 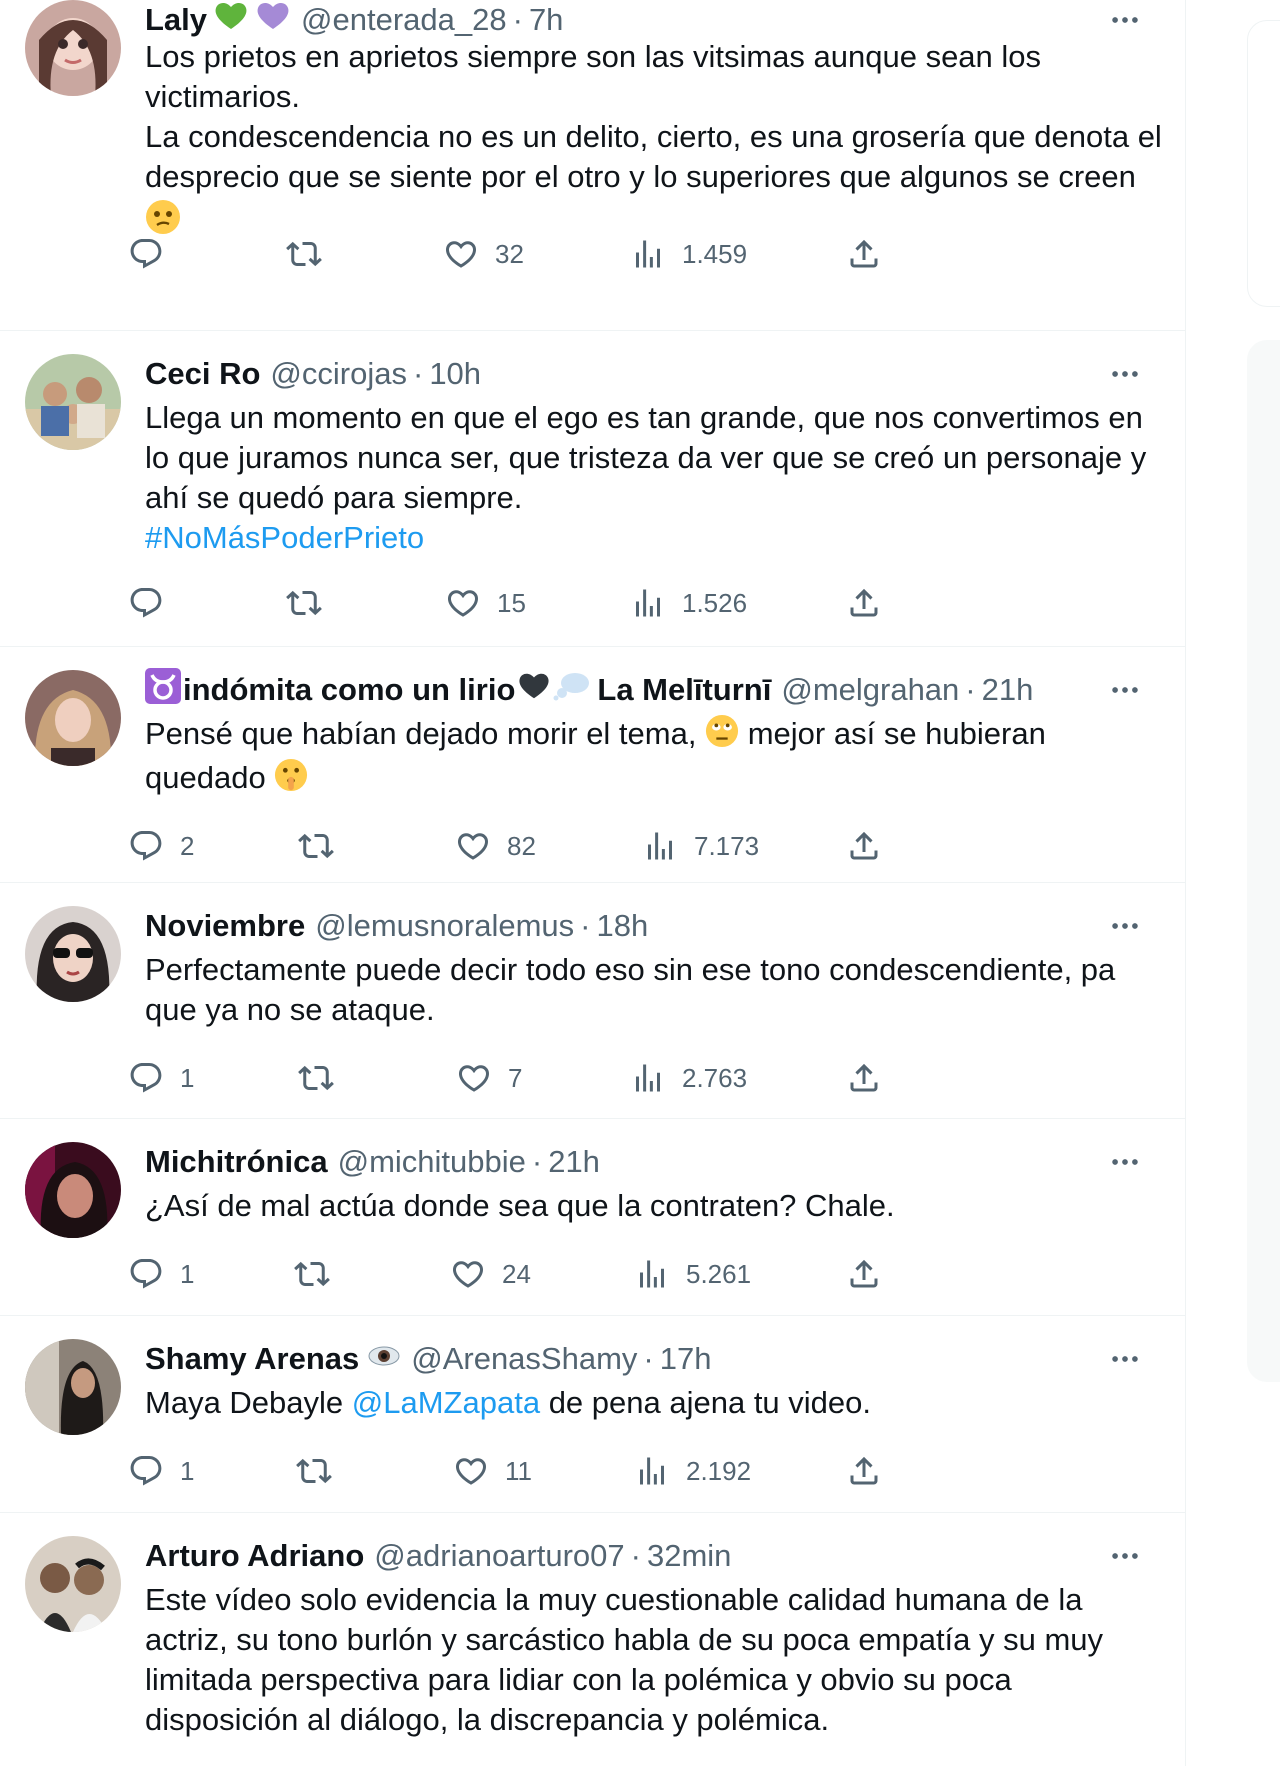 What do you see at coordinates (485, 603) in the screenshot?
I see `like-button: 15` at bounding box center [485, 603].